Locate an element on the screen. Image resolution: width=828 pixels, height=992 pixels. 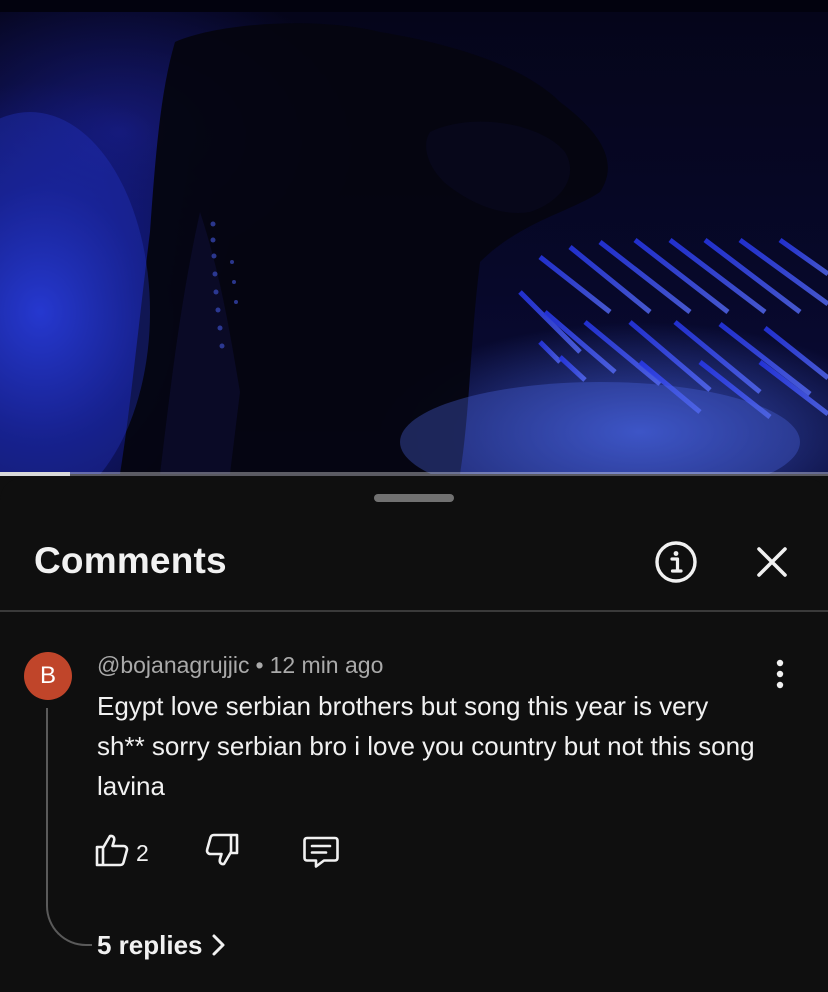
dislike-button is located at coordinates (224, 852).